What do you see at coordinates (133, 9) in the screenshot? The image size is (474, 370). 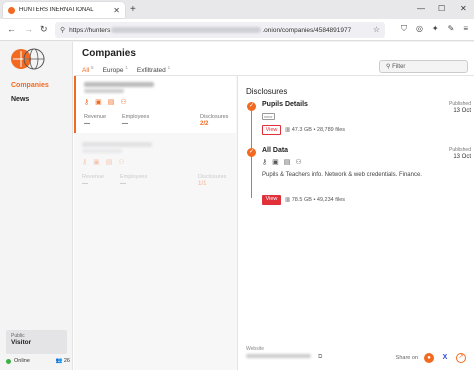 I see `new-tab-icon: +` at bounding box center [133, 9].